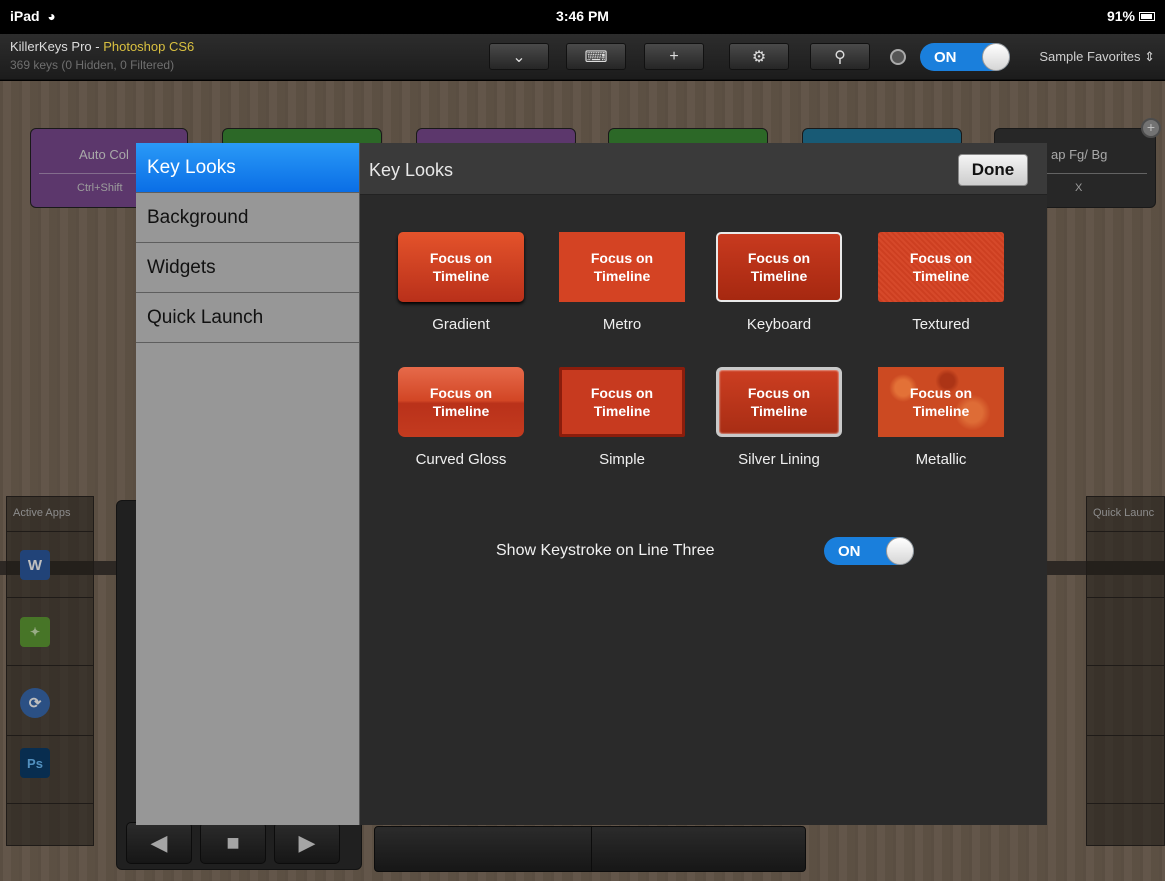 The width and height of the screenshot is (1165, 881). What do you see at coordinates (149, 46) in the screenshot?
I see `app-title-app: Photoshop CS6` at bounding box center [149, 46].